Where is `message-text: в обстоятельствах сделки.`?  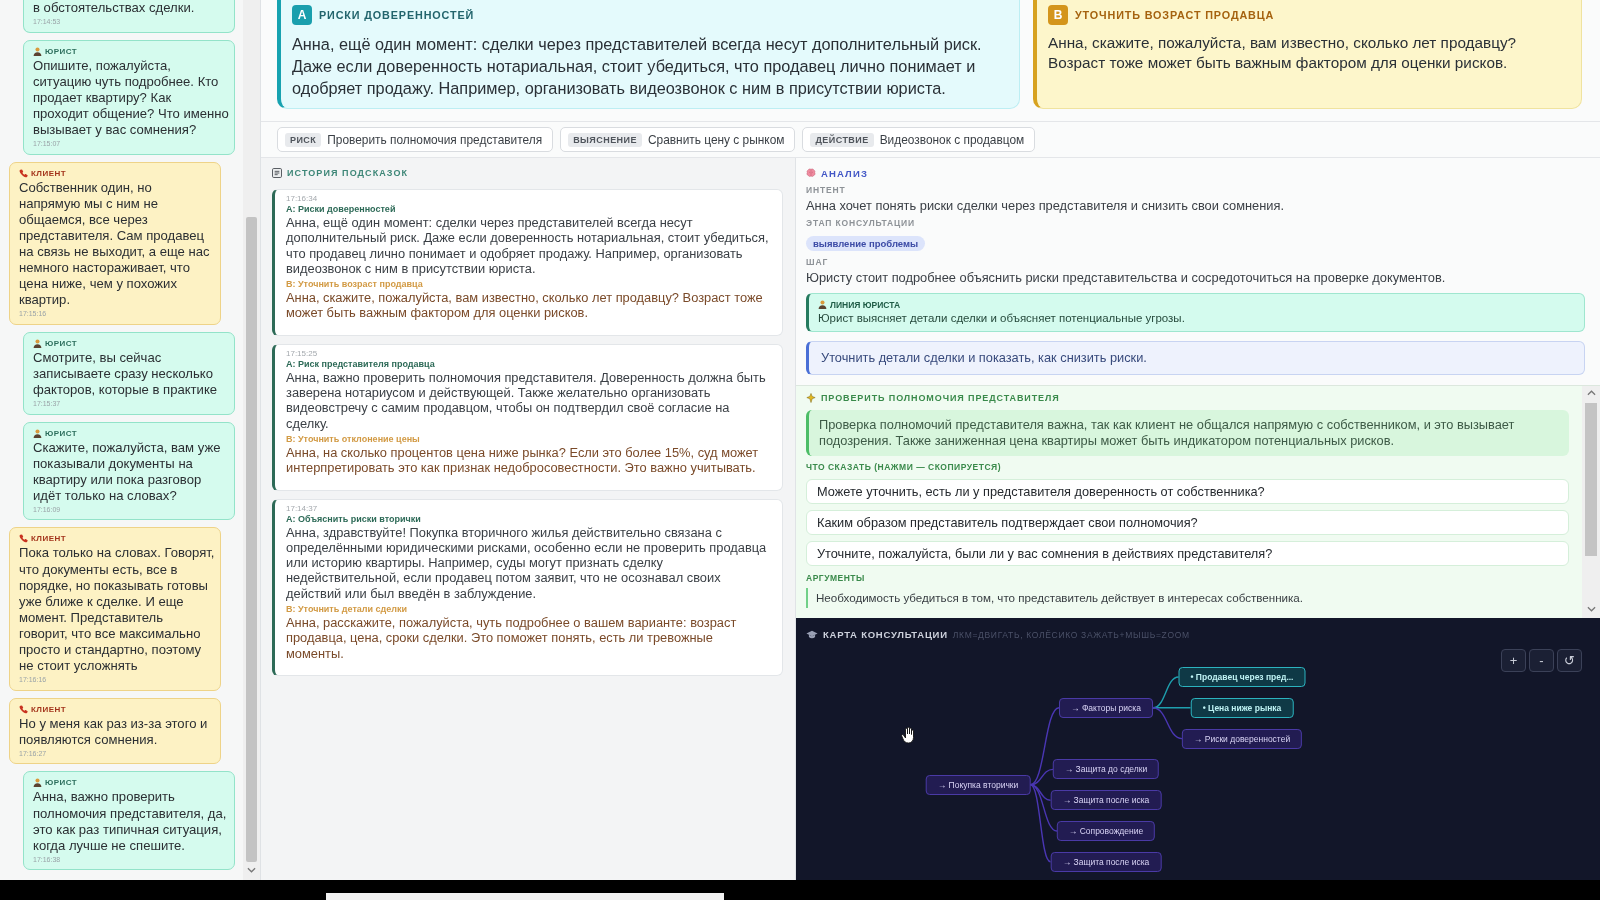
message-text: в обстоятельствах сделки. is located at coordinates (114, 8).